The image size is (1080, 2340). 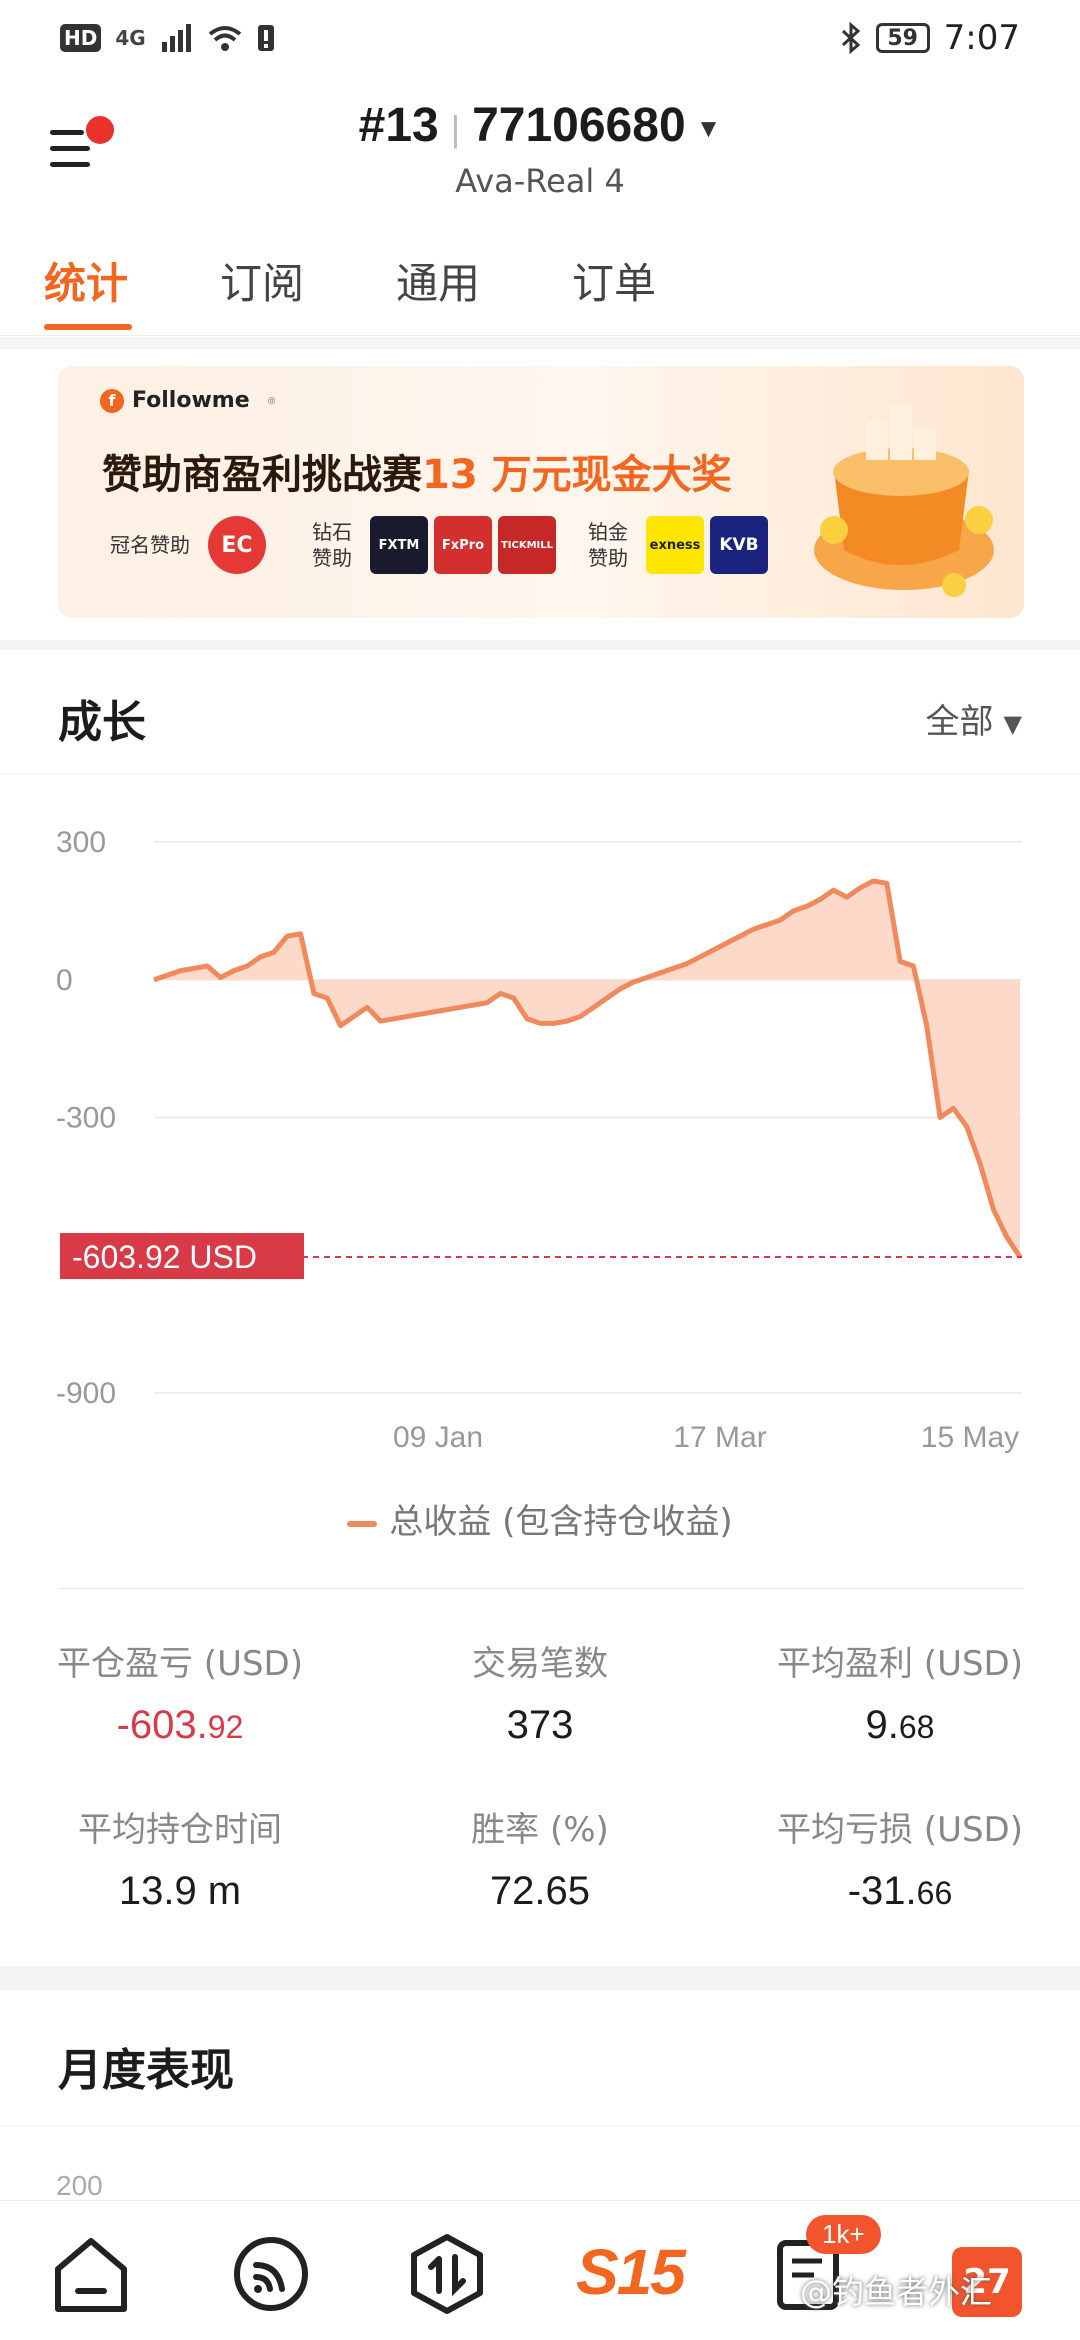 What do you see at coordinates (540, 712) in the screenshot?
I see `growth-section-header: 成长 全部 ▼` at bounding box center [540, 712].